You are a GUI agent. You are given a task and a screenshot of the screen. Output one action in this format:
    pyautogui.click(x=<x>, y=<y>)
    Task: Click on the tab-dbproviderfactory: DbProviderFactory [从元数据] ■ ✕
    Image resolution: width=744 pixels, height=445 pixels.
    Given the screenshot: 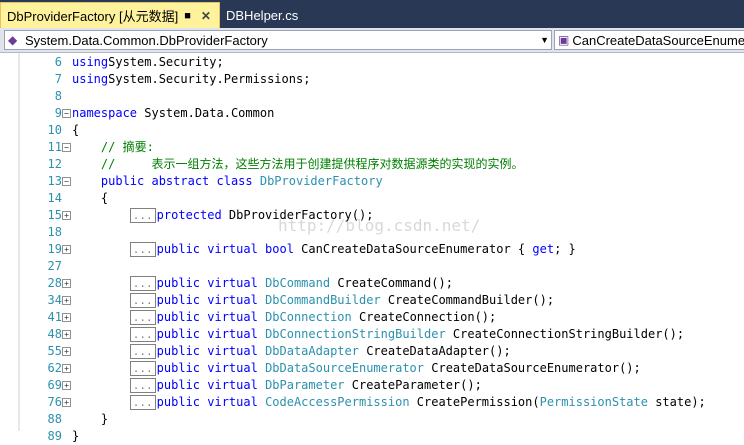 What is the action you would take?
    pyautogui.click(x=110, y=15)
    